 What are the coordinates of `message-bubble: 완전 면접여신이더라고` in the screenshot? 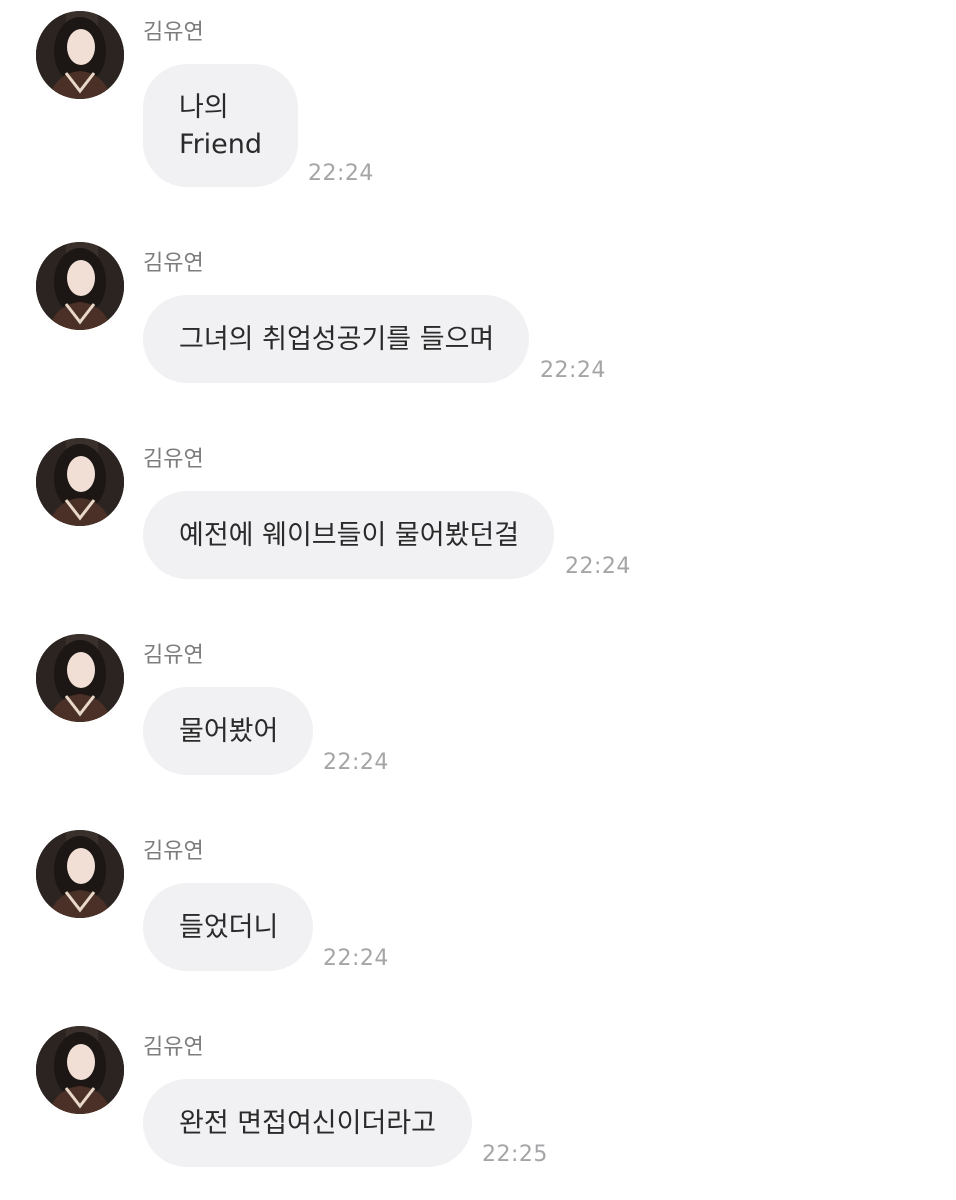 It's located at (307, 1123).